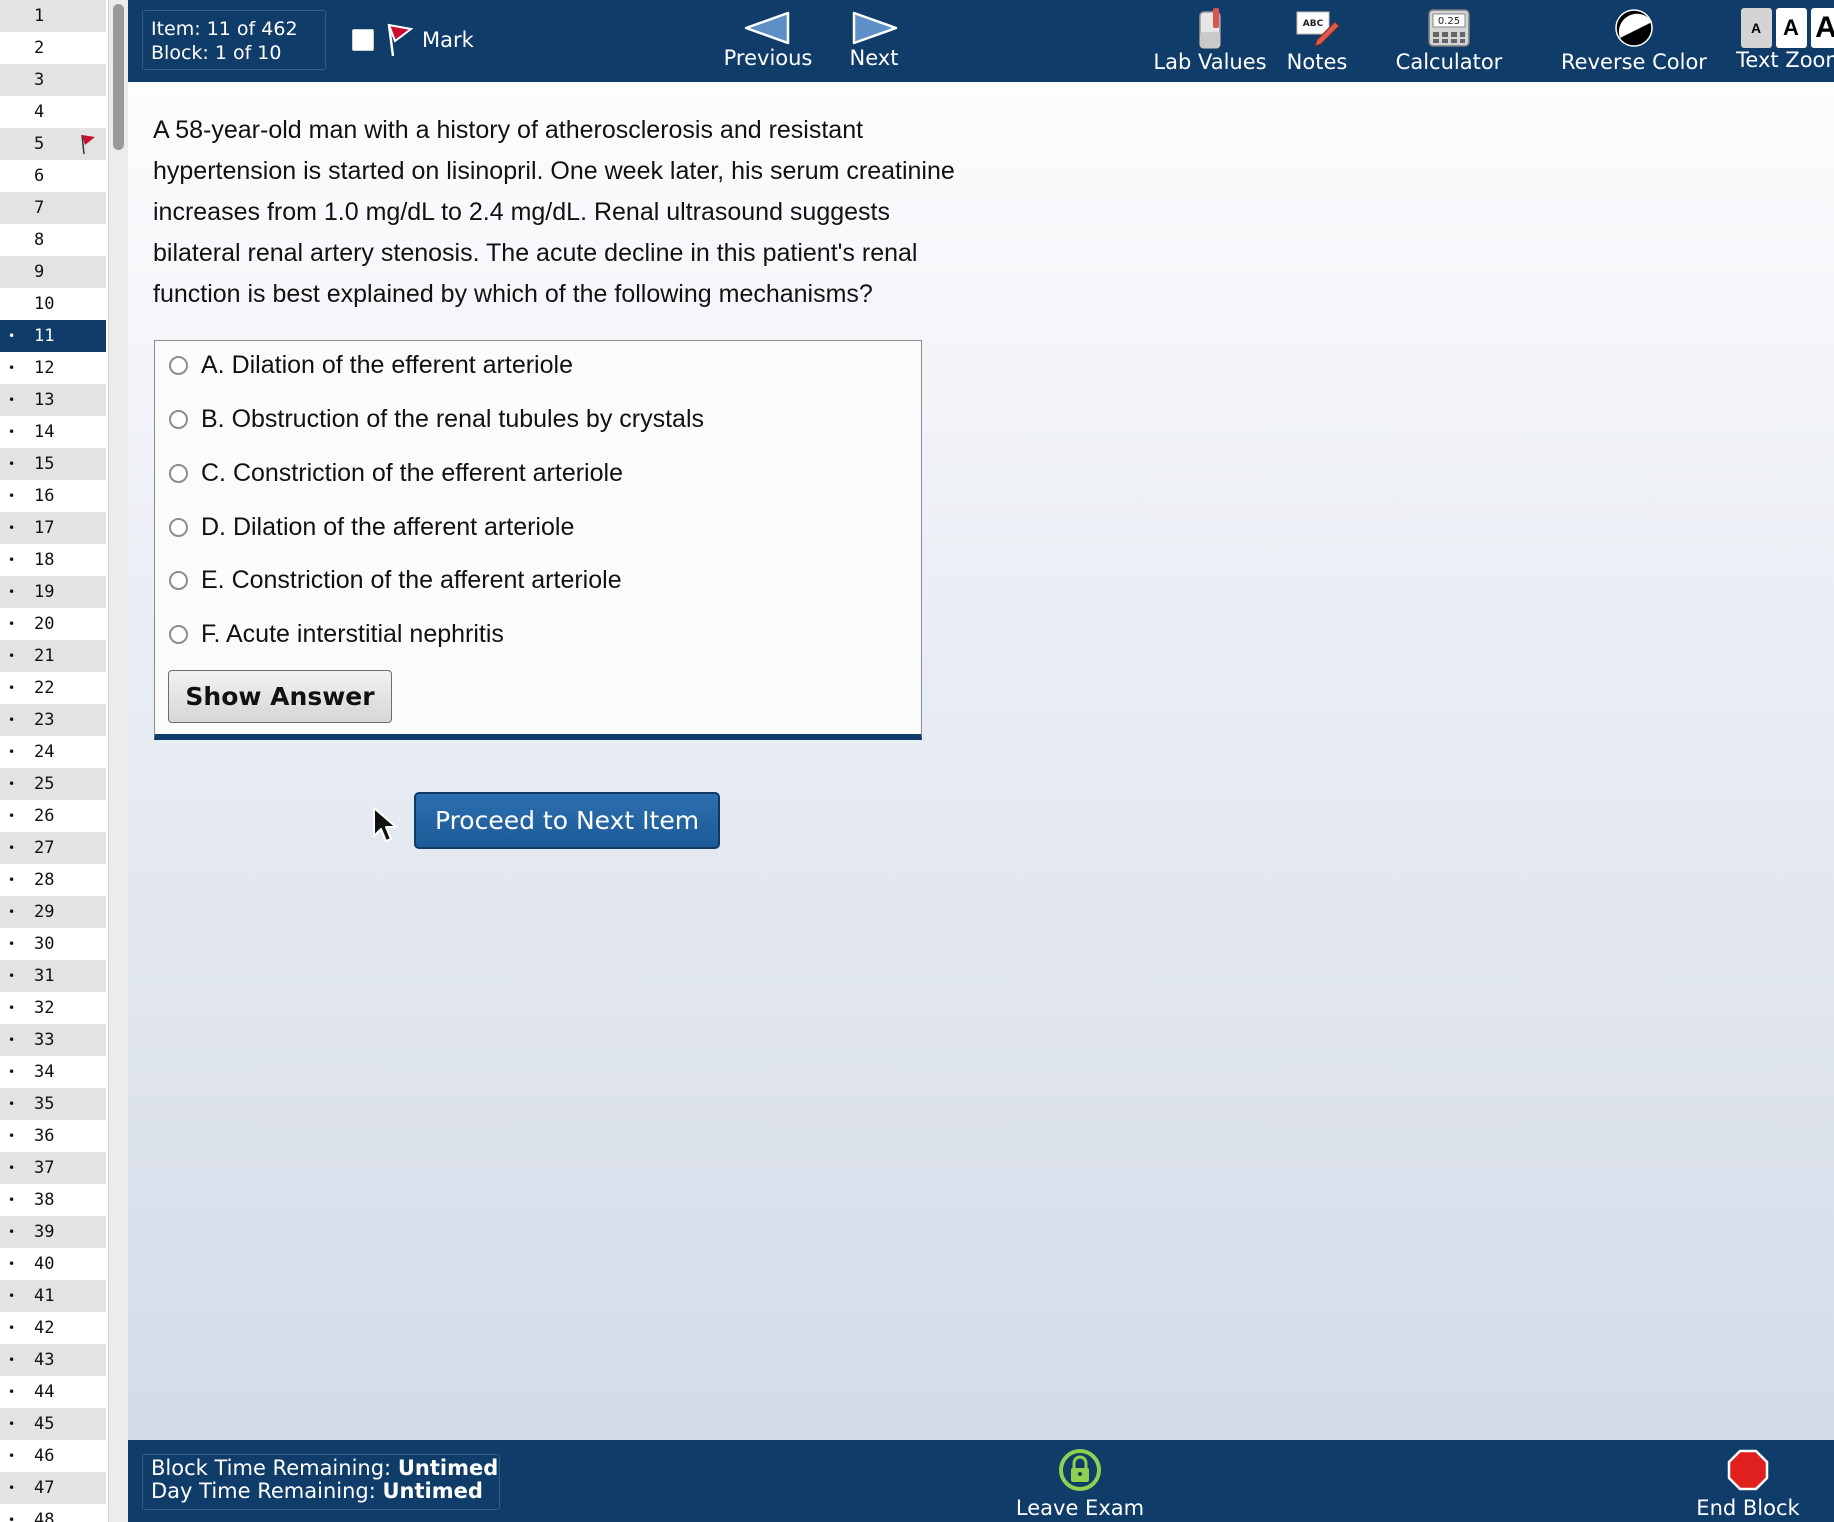 The image size is (1834, 1522). What do you see at coordinates (44, 1456) in the screenshot?
I see `nav-item-number: 46` at bounding box center [44, 1456].